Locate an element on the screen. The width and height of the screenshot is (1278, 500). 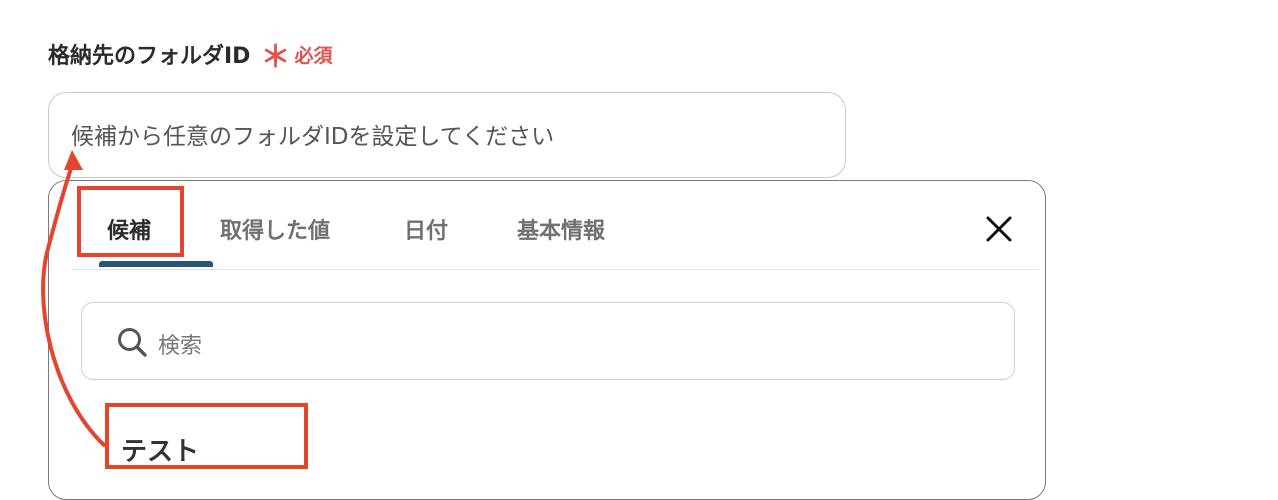
search-placeholder: 検索 is located at coordinates (180, 346).